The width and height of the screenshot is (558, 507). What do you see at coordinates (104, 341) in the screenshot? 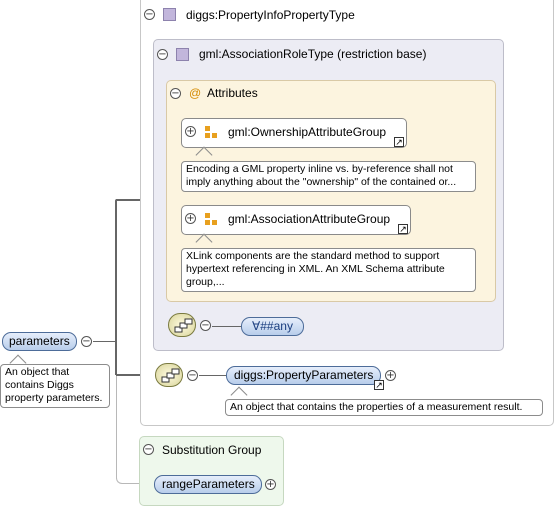
I see `connector-root-to-type` at bounding box center [104, 341].